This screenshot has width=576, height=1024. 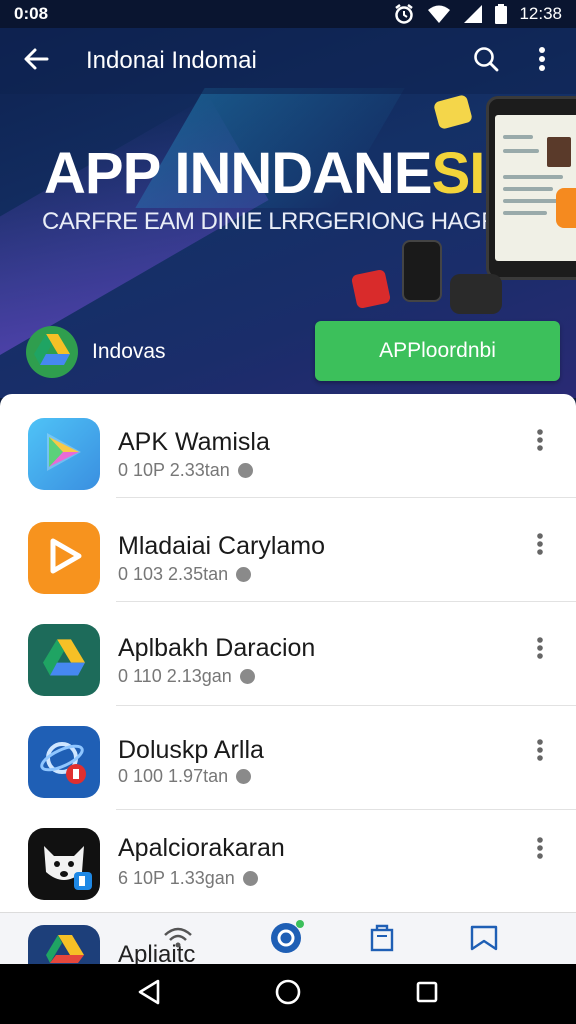 I want to click on home-circle-icon, so click(x=287, y=939).